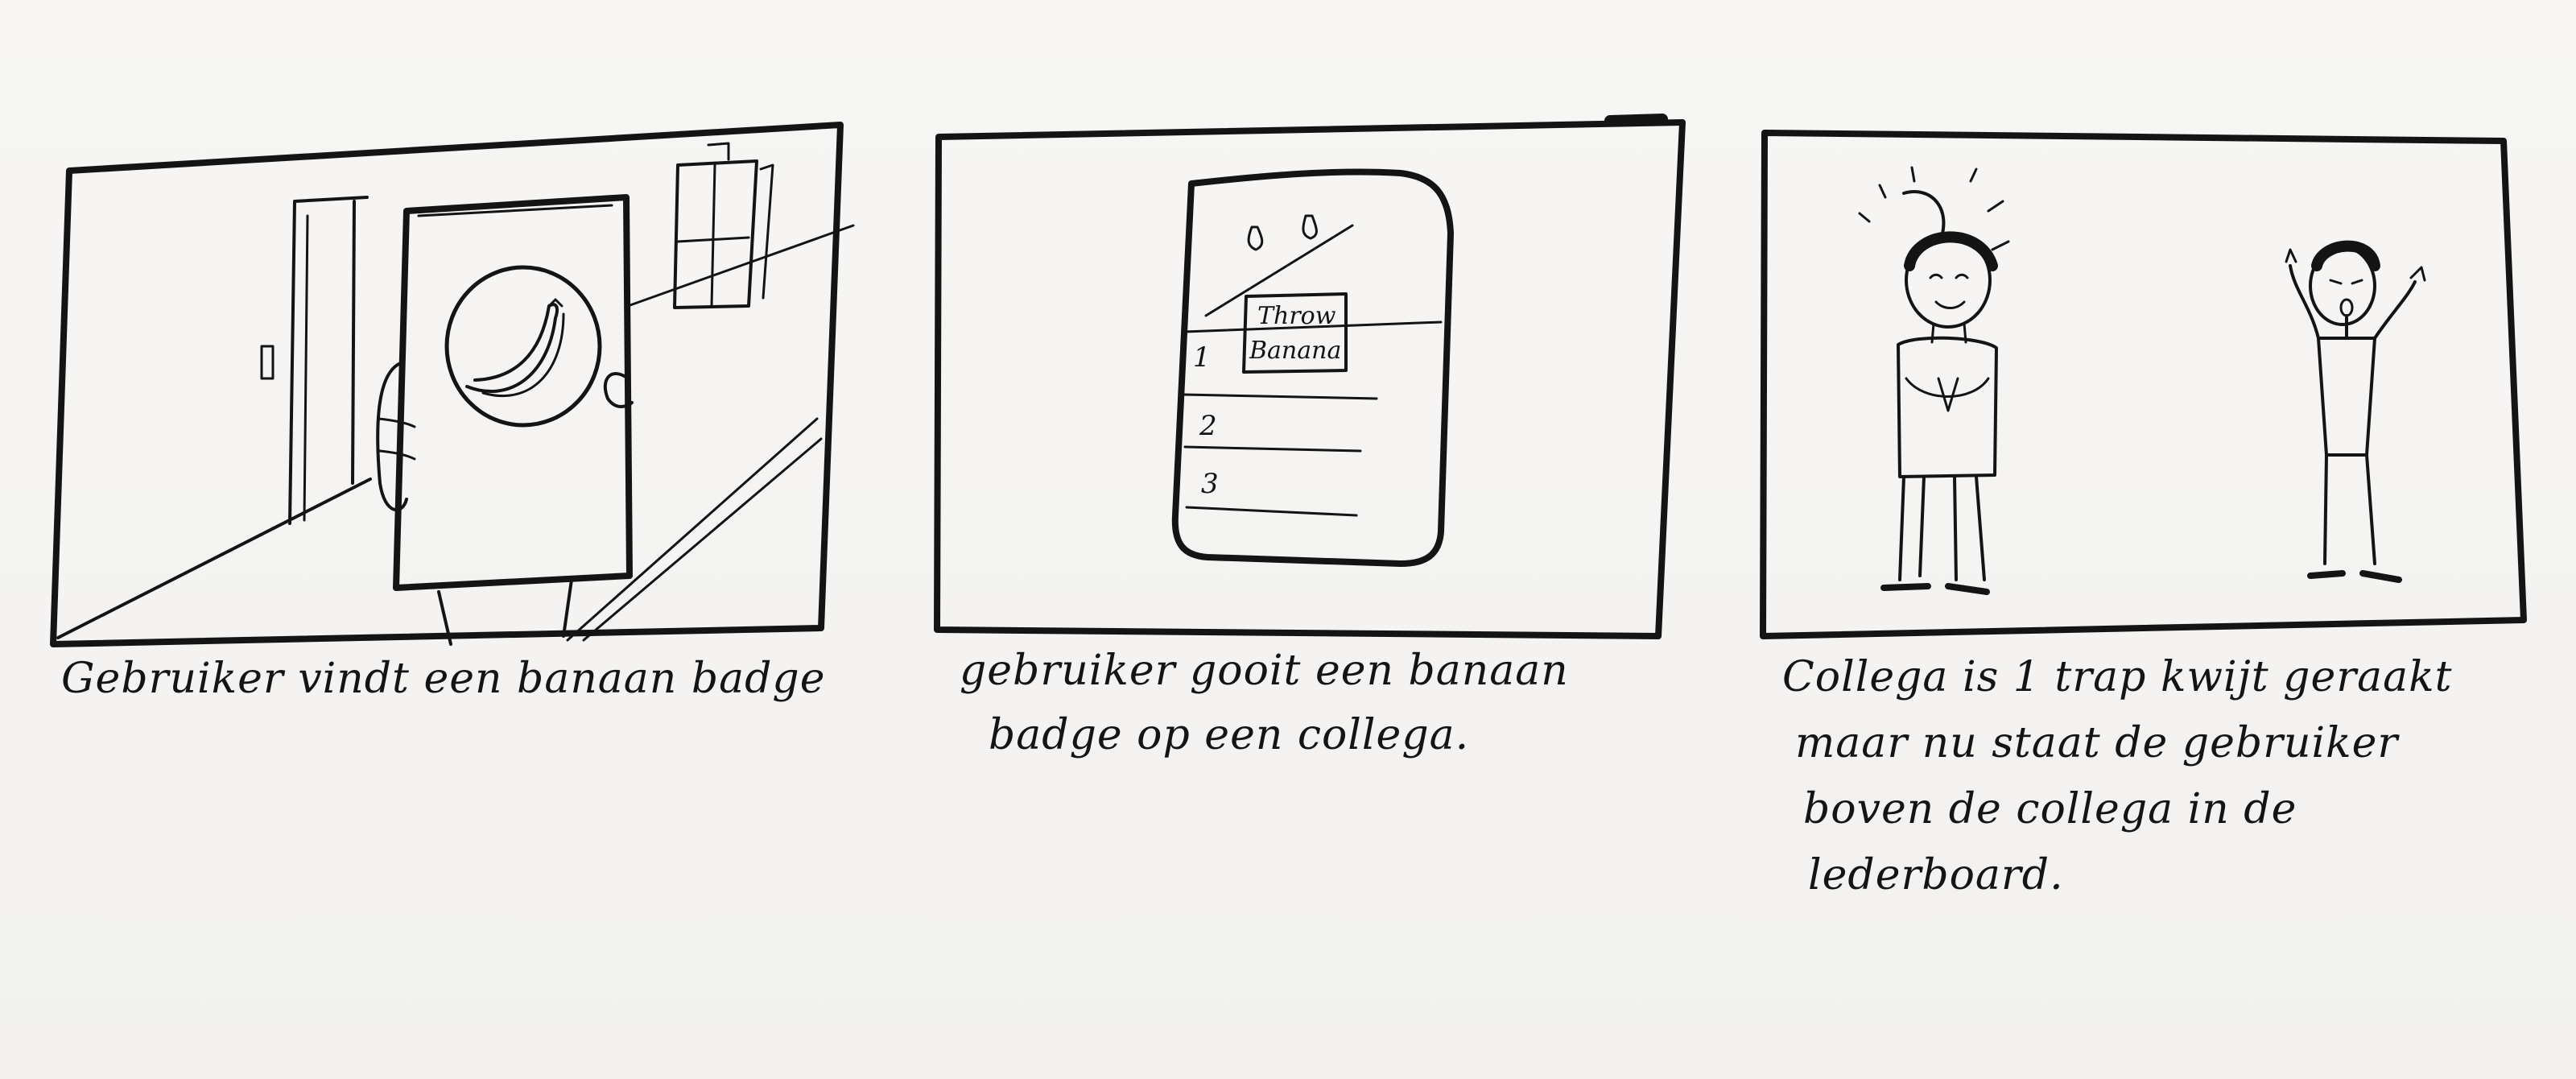 The image size is (2576, 1079). Describe the element at coordinates (443, 679) in the screenshot. I see `panel-1-caption: Gebruiker vindt een banaan badge` at that location.